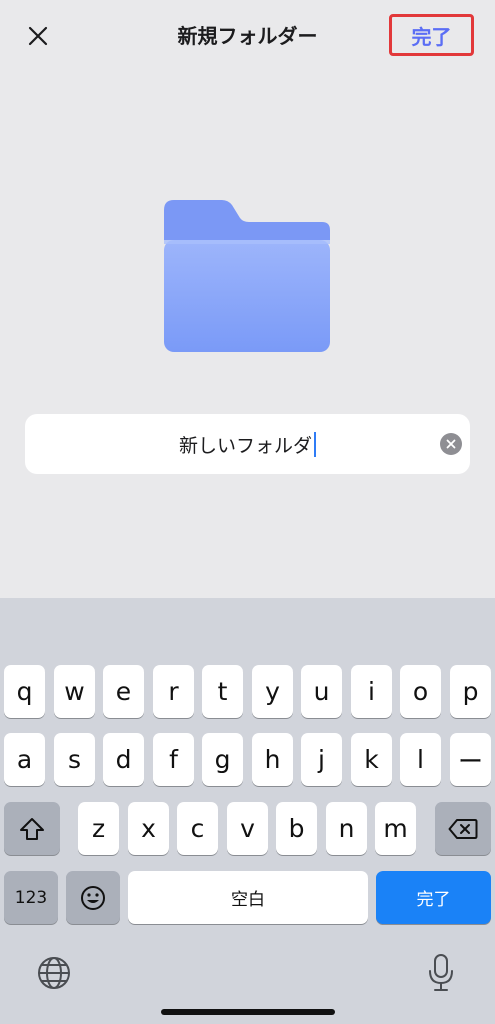  Describe the element at coordinates (173, 759) in the screenshot. I see `key-f: f` at that location.